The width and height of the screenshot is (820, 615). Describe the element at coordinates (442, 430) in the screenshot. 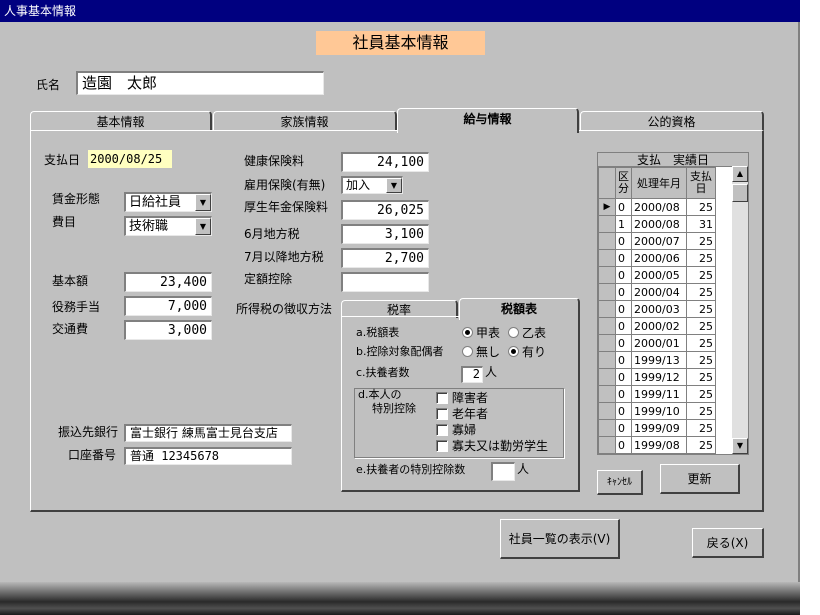

I see `checkbox-widow` at that location.